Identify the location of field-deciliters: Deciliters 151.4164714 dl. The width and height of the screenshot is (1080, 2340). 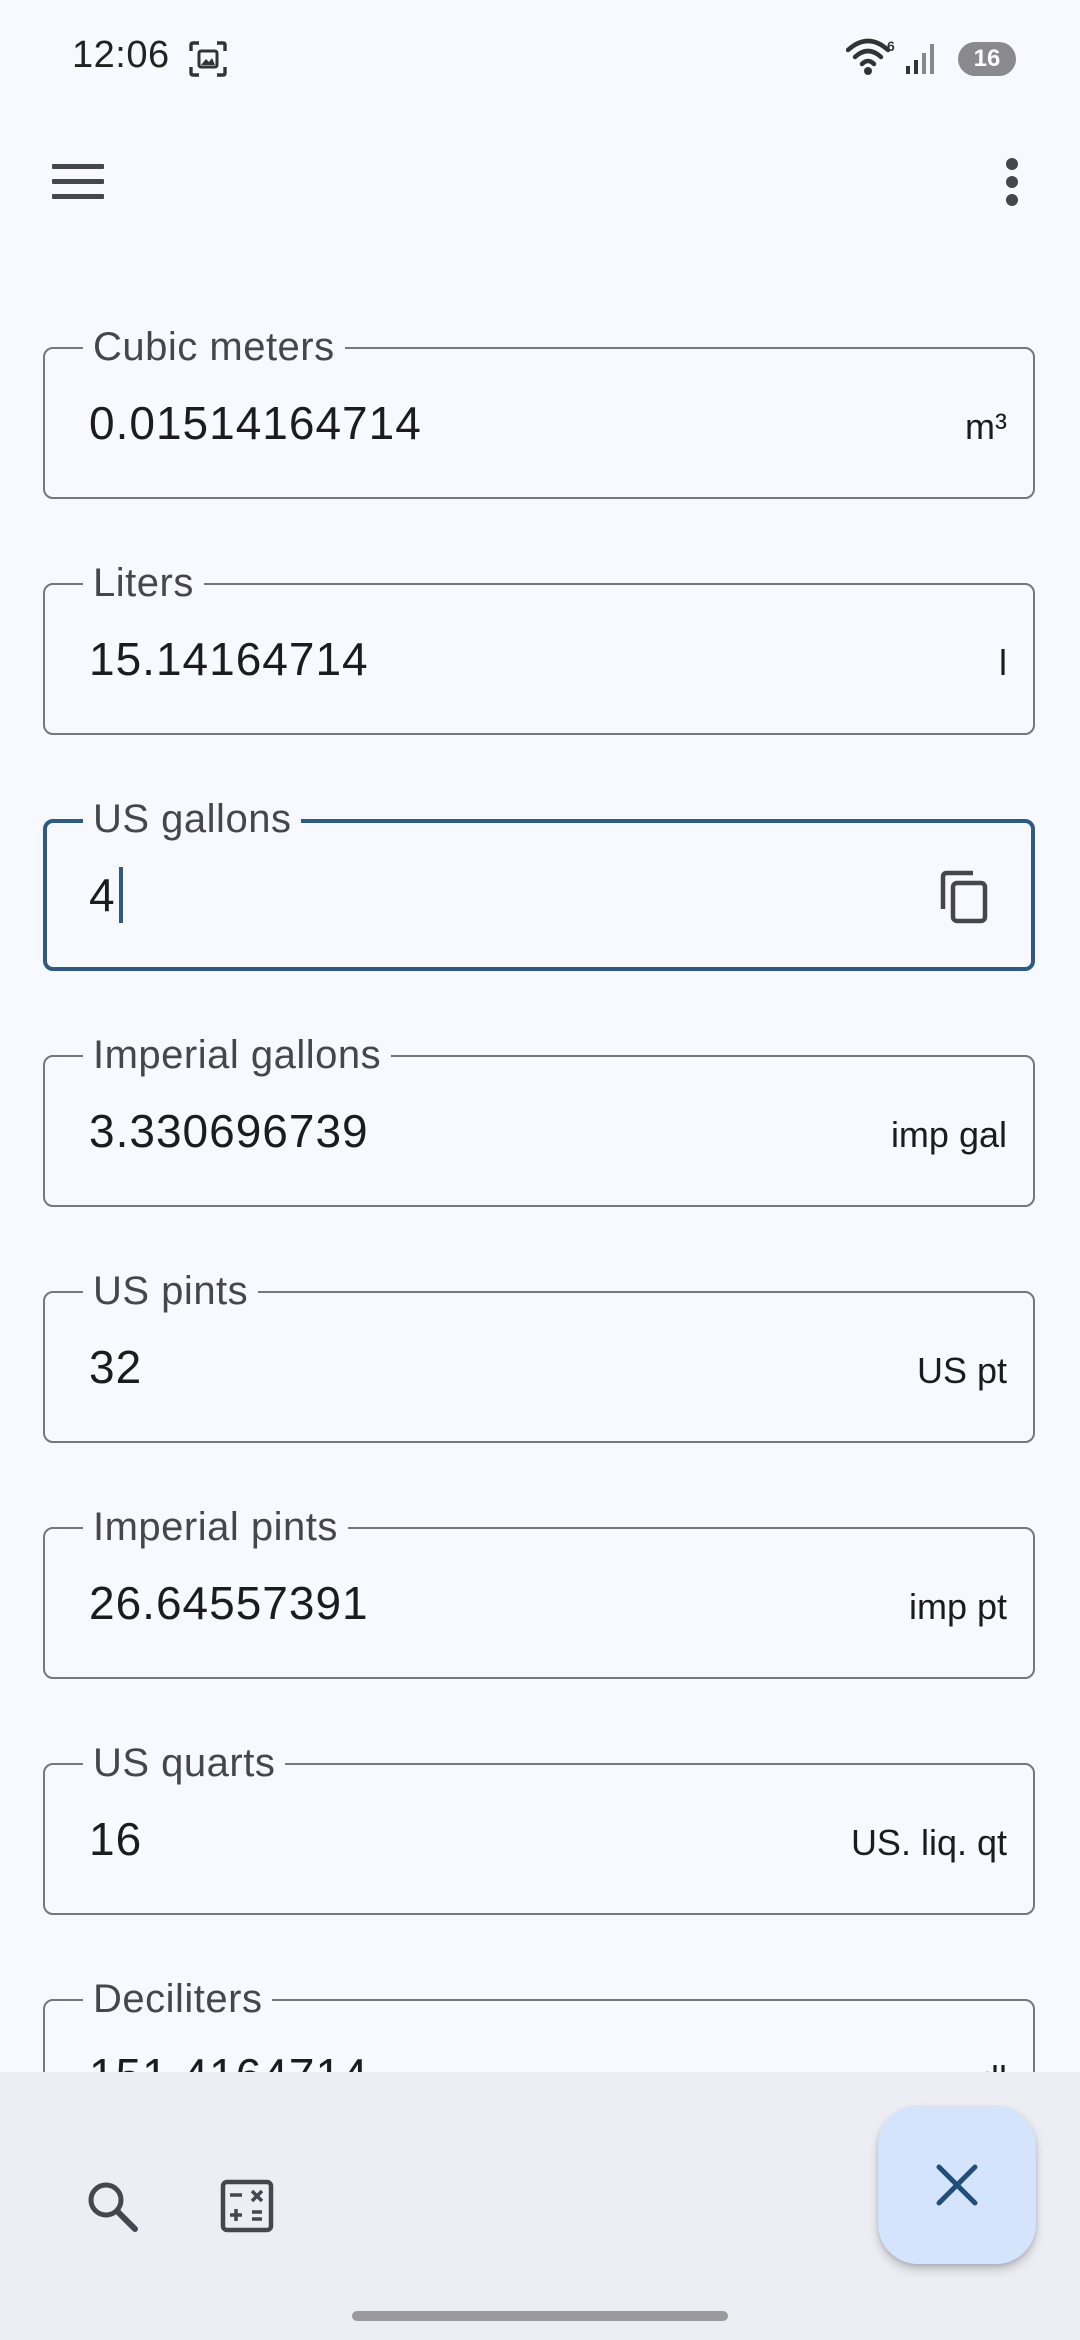
(539, 2023).